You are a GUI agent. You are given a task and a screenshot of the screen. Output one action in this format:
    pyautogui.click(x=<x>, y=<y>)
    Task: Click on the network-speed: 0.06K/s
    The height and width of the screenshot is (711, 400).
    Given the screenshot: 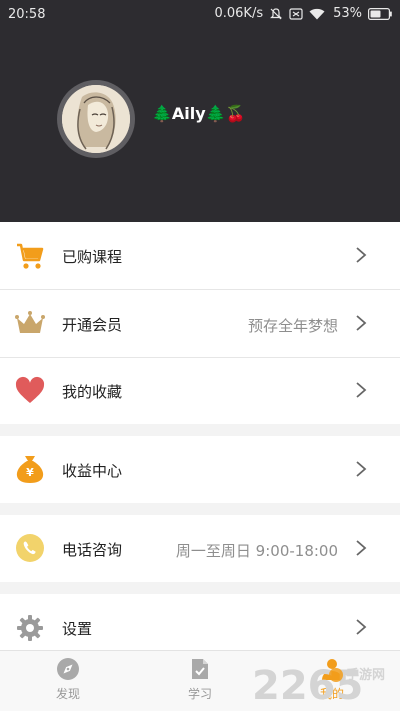 What is the action you would take?
    pyautogui.click(x=239, y=13)
    